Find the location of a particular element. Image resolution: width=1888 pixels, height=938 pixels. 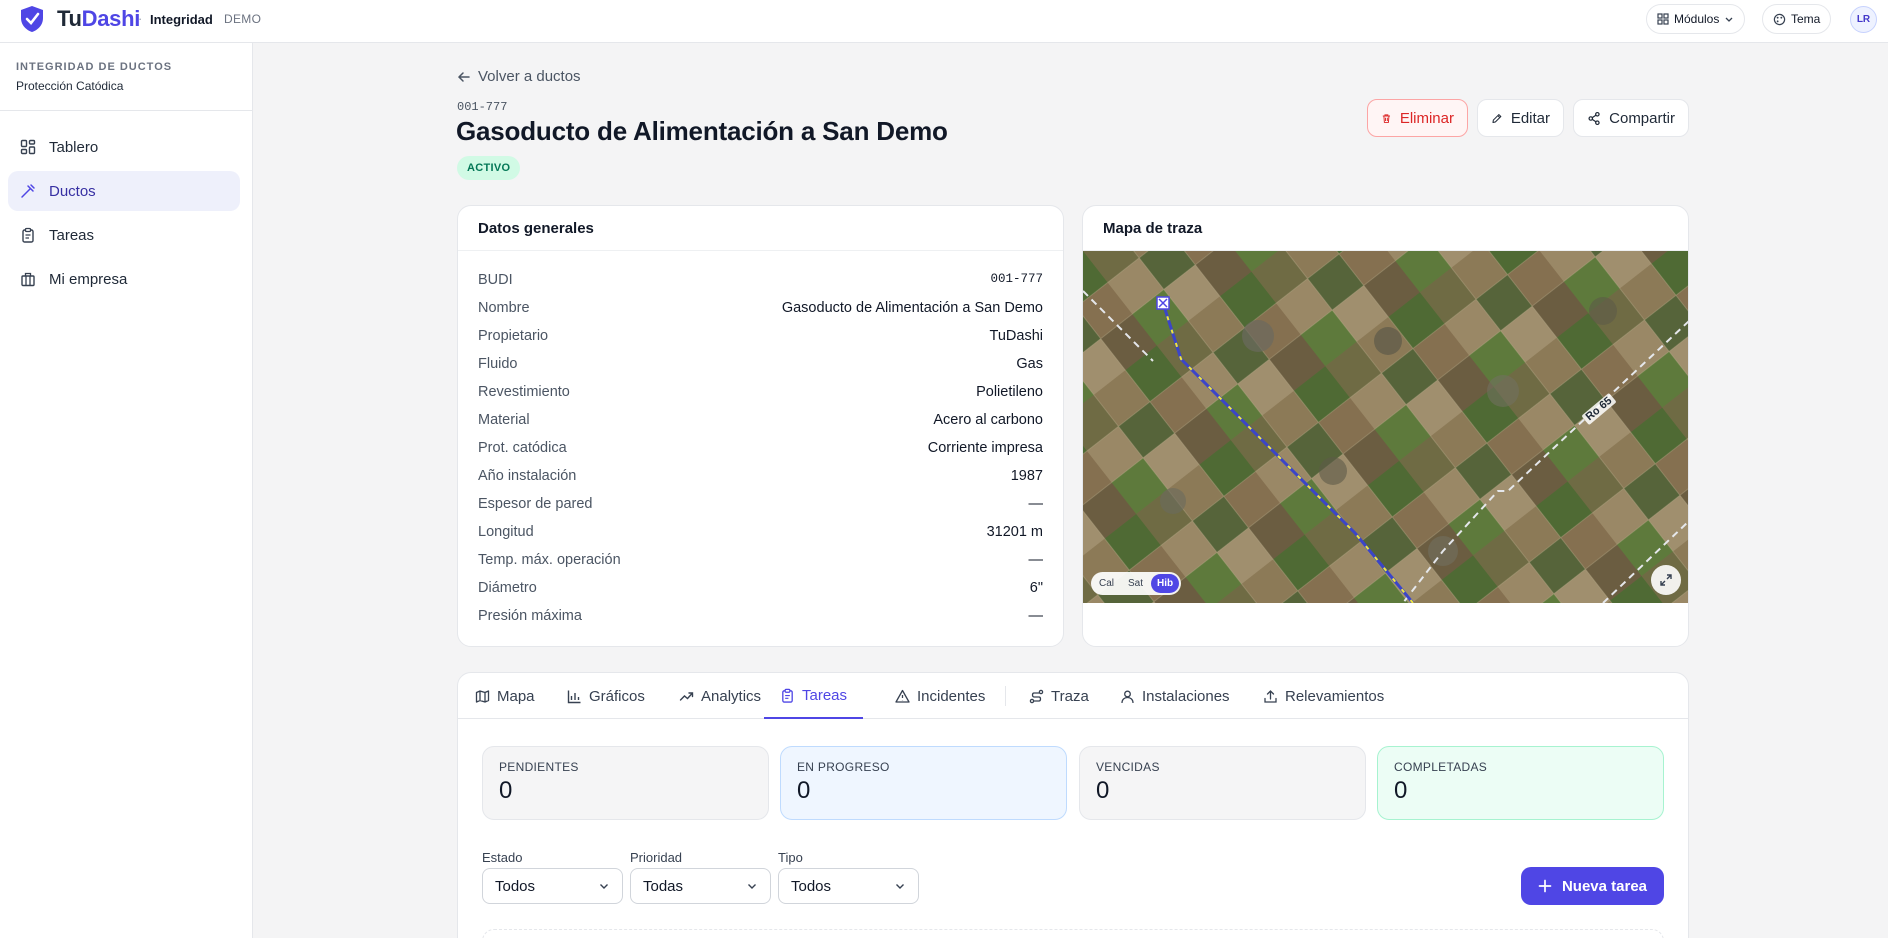

tab-tareas: Tareas is located at coordinates (814, 696).